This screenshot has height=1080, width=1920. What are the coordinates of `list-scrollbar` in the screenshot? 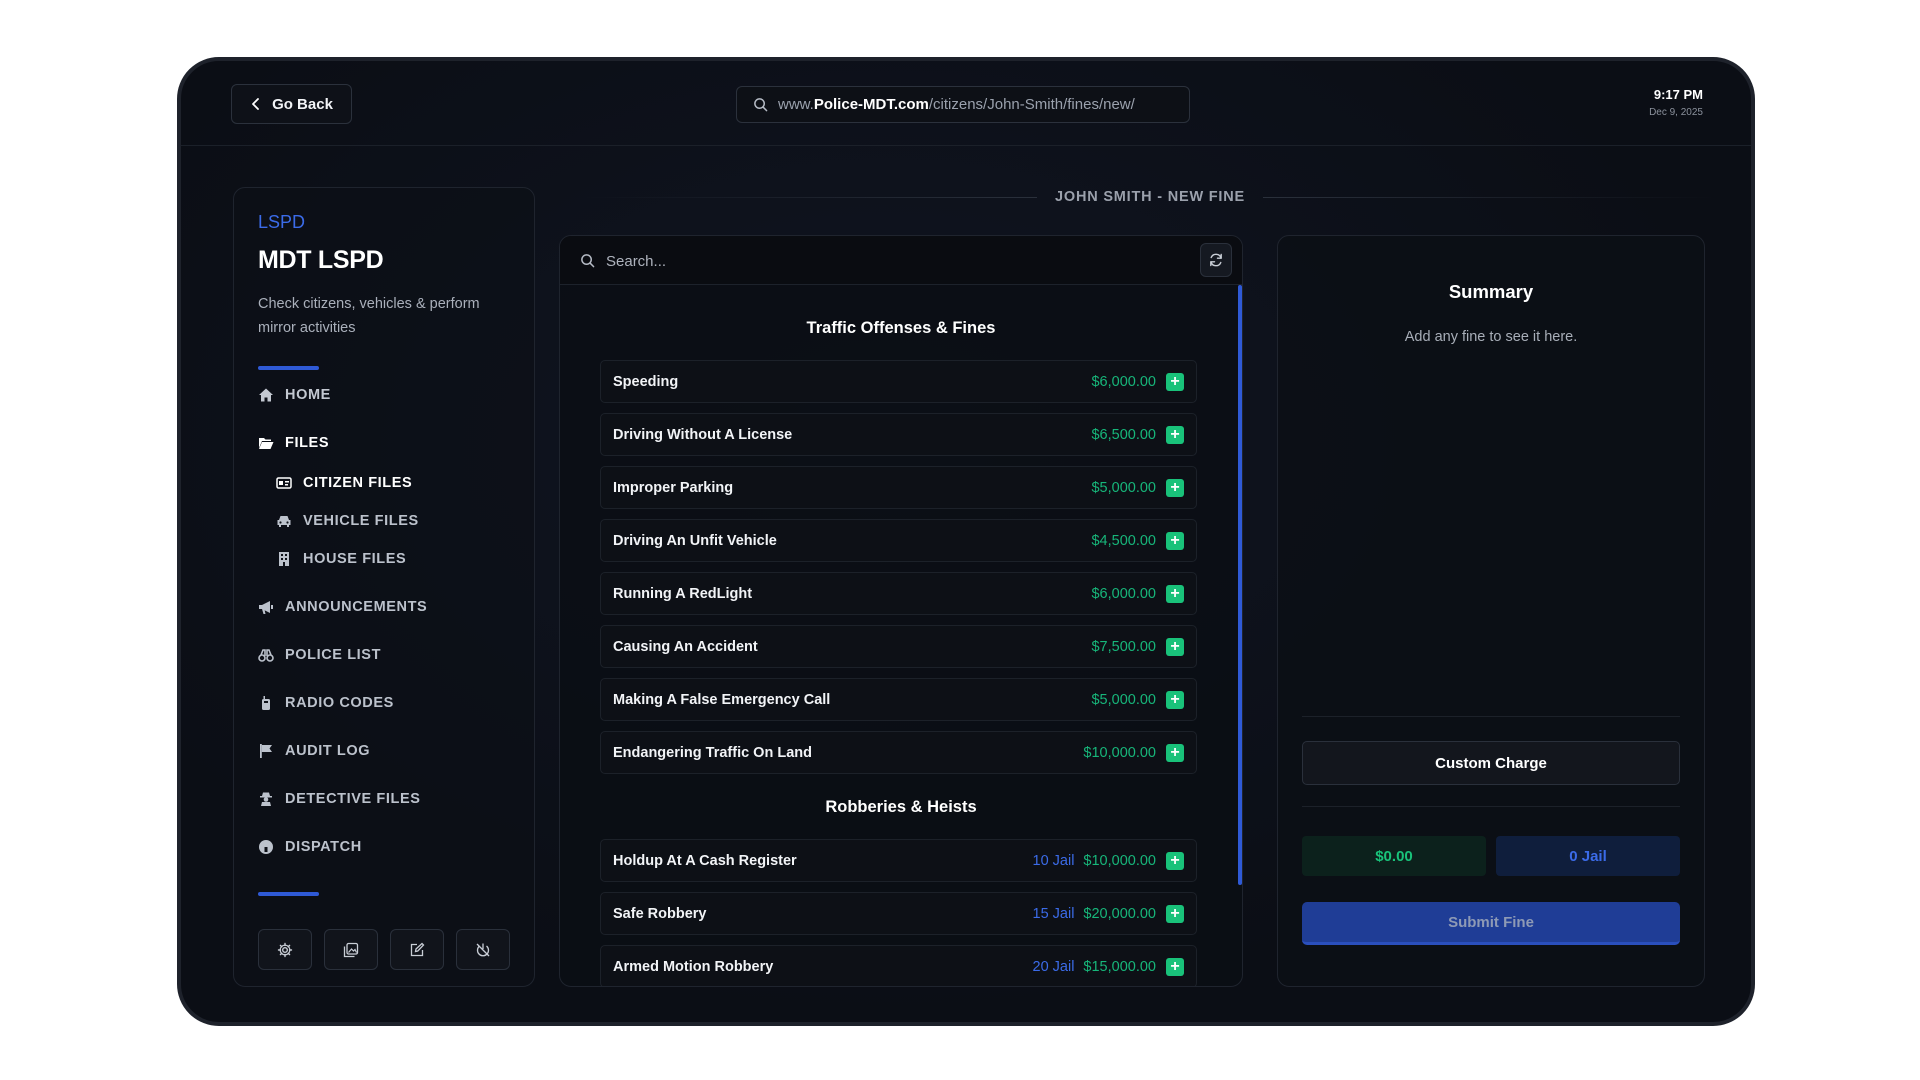 It's located at (1240, 585).